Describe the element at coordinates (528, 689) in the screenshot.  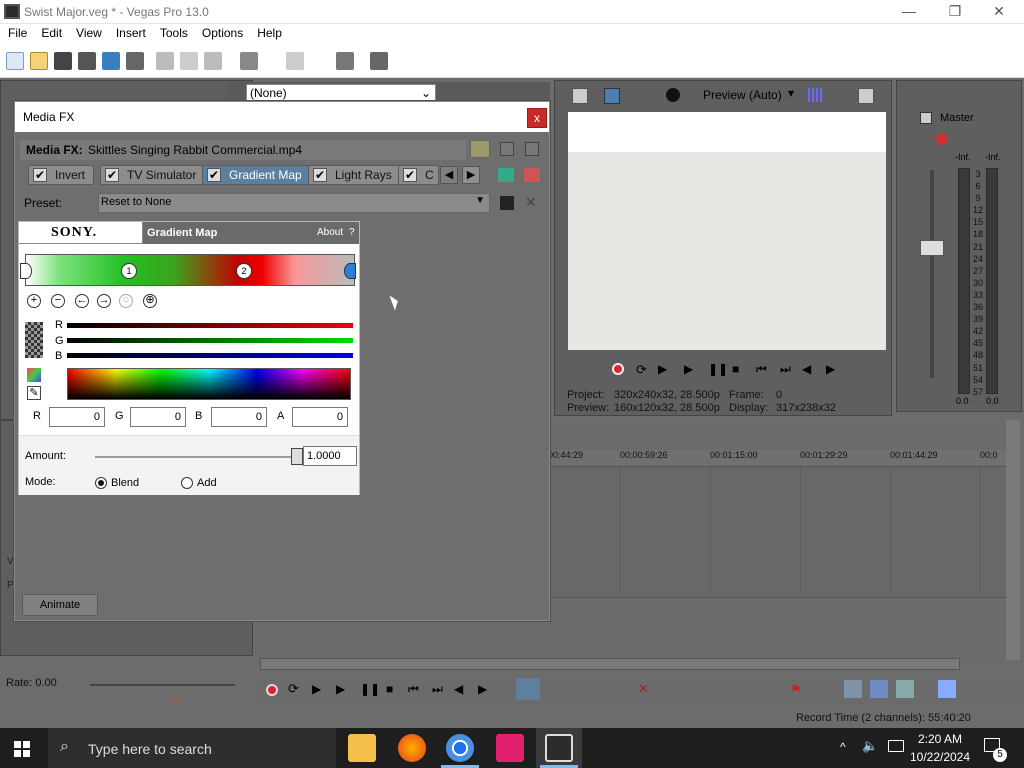
I see `normal-edit-tool-icon` at that location.